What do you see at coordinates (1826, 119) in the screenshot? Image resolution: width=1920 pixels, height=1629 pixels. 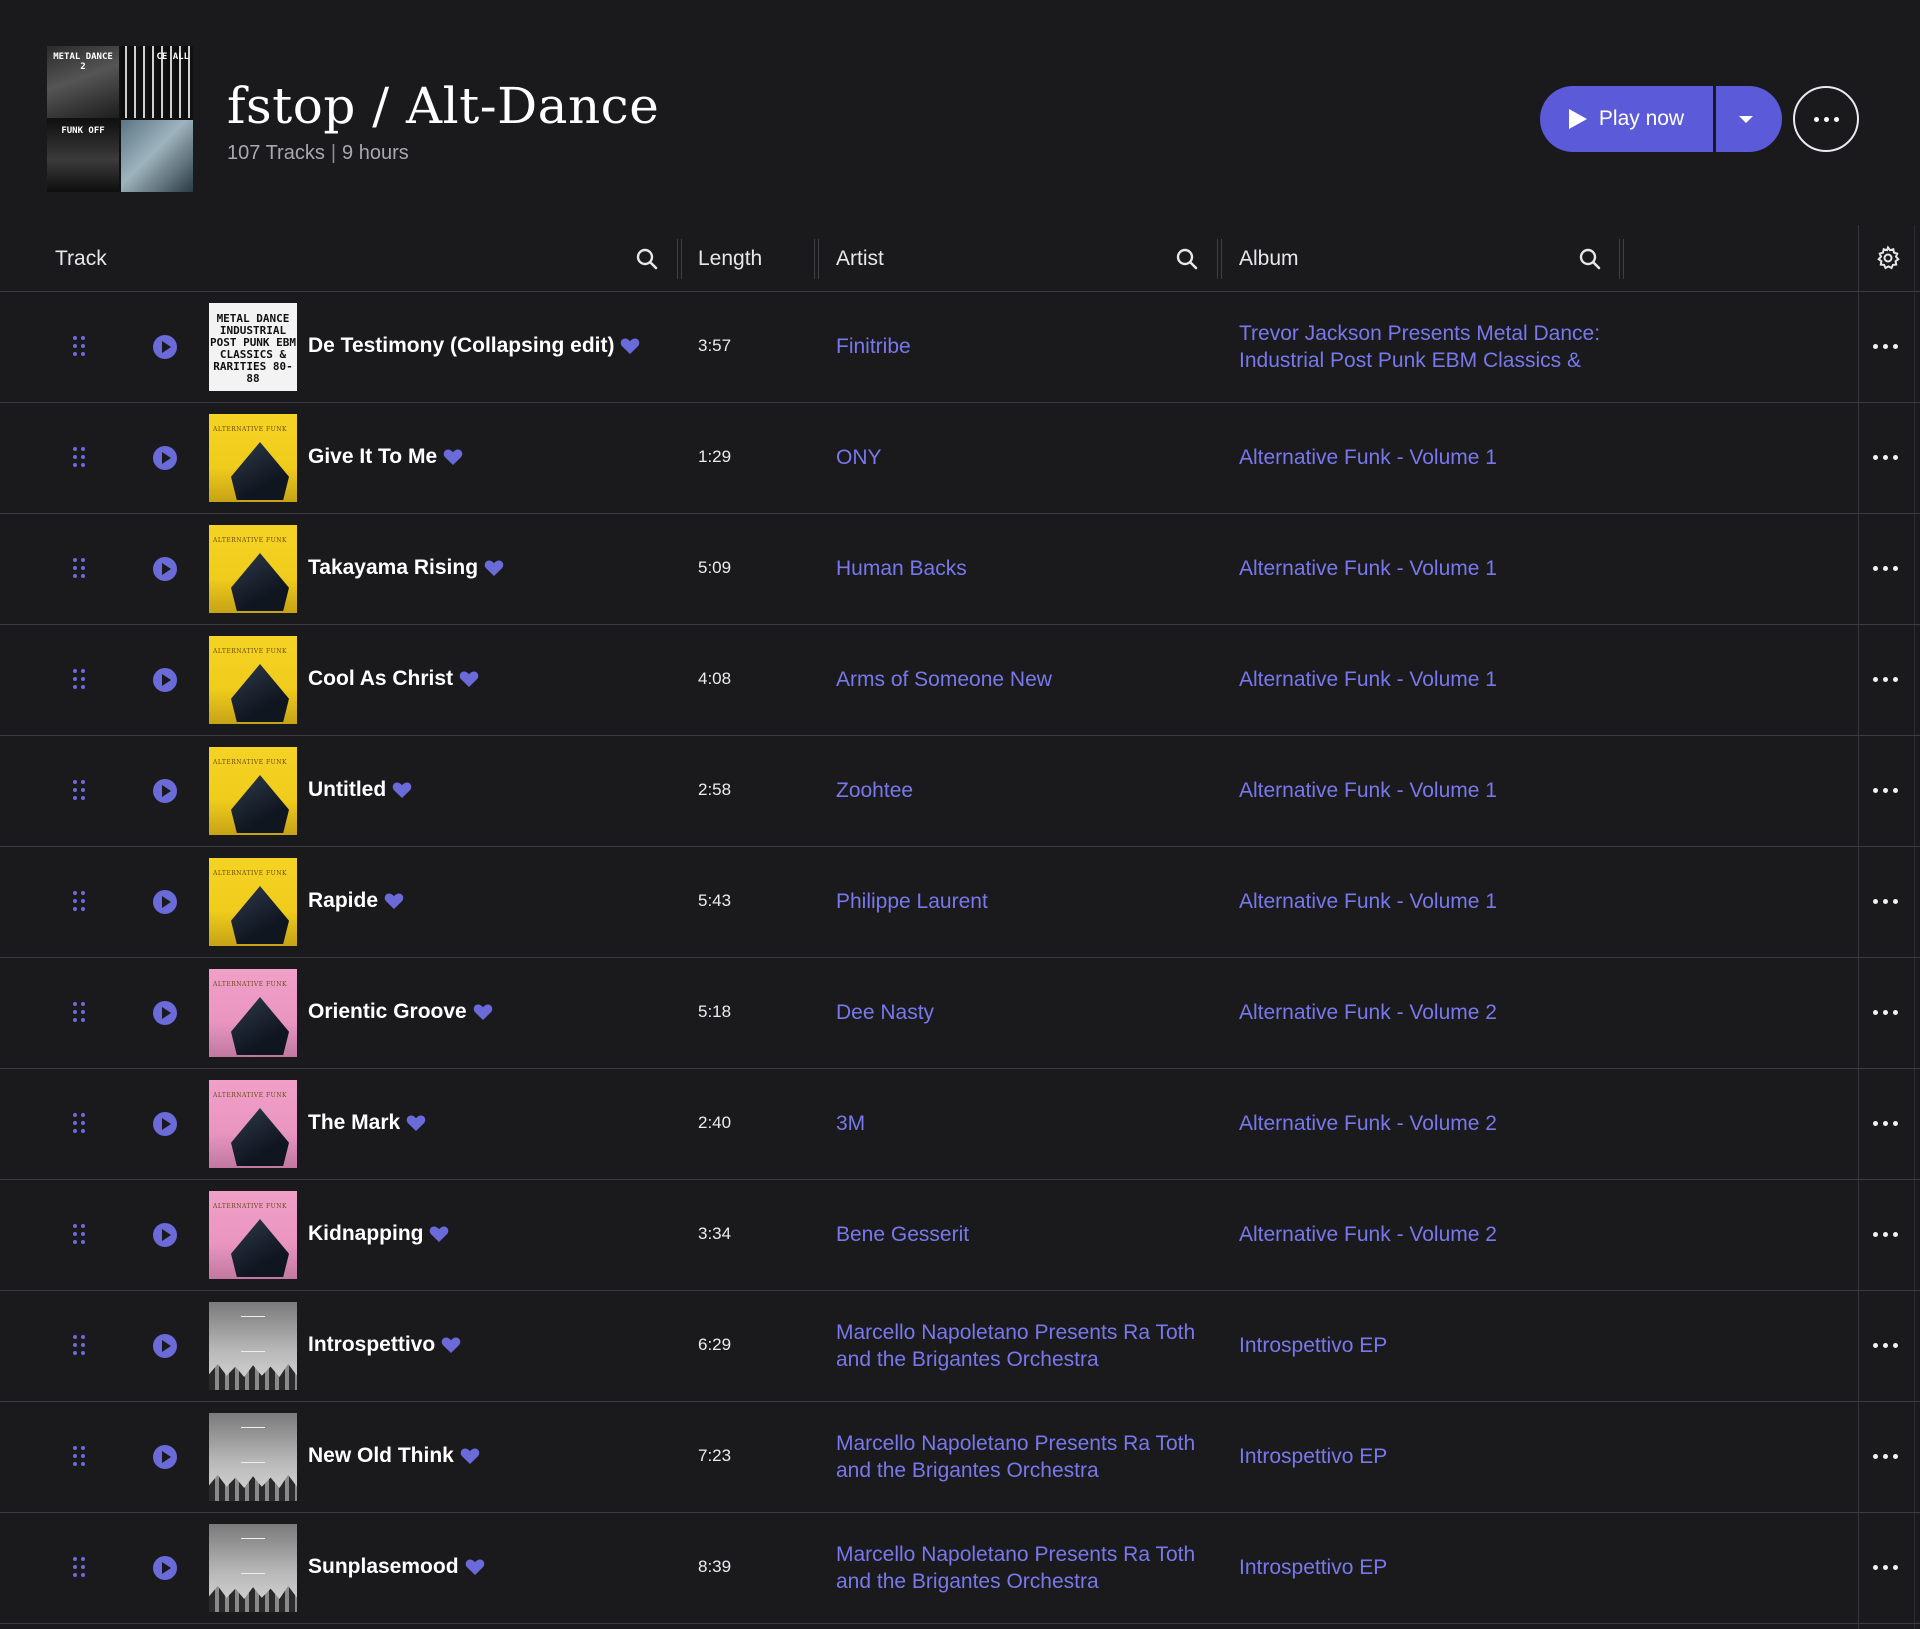 I see `playlist-more-button` at bounding box center [1826, 119].